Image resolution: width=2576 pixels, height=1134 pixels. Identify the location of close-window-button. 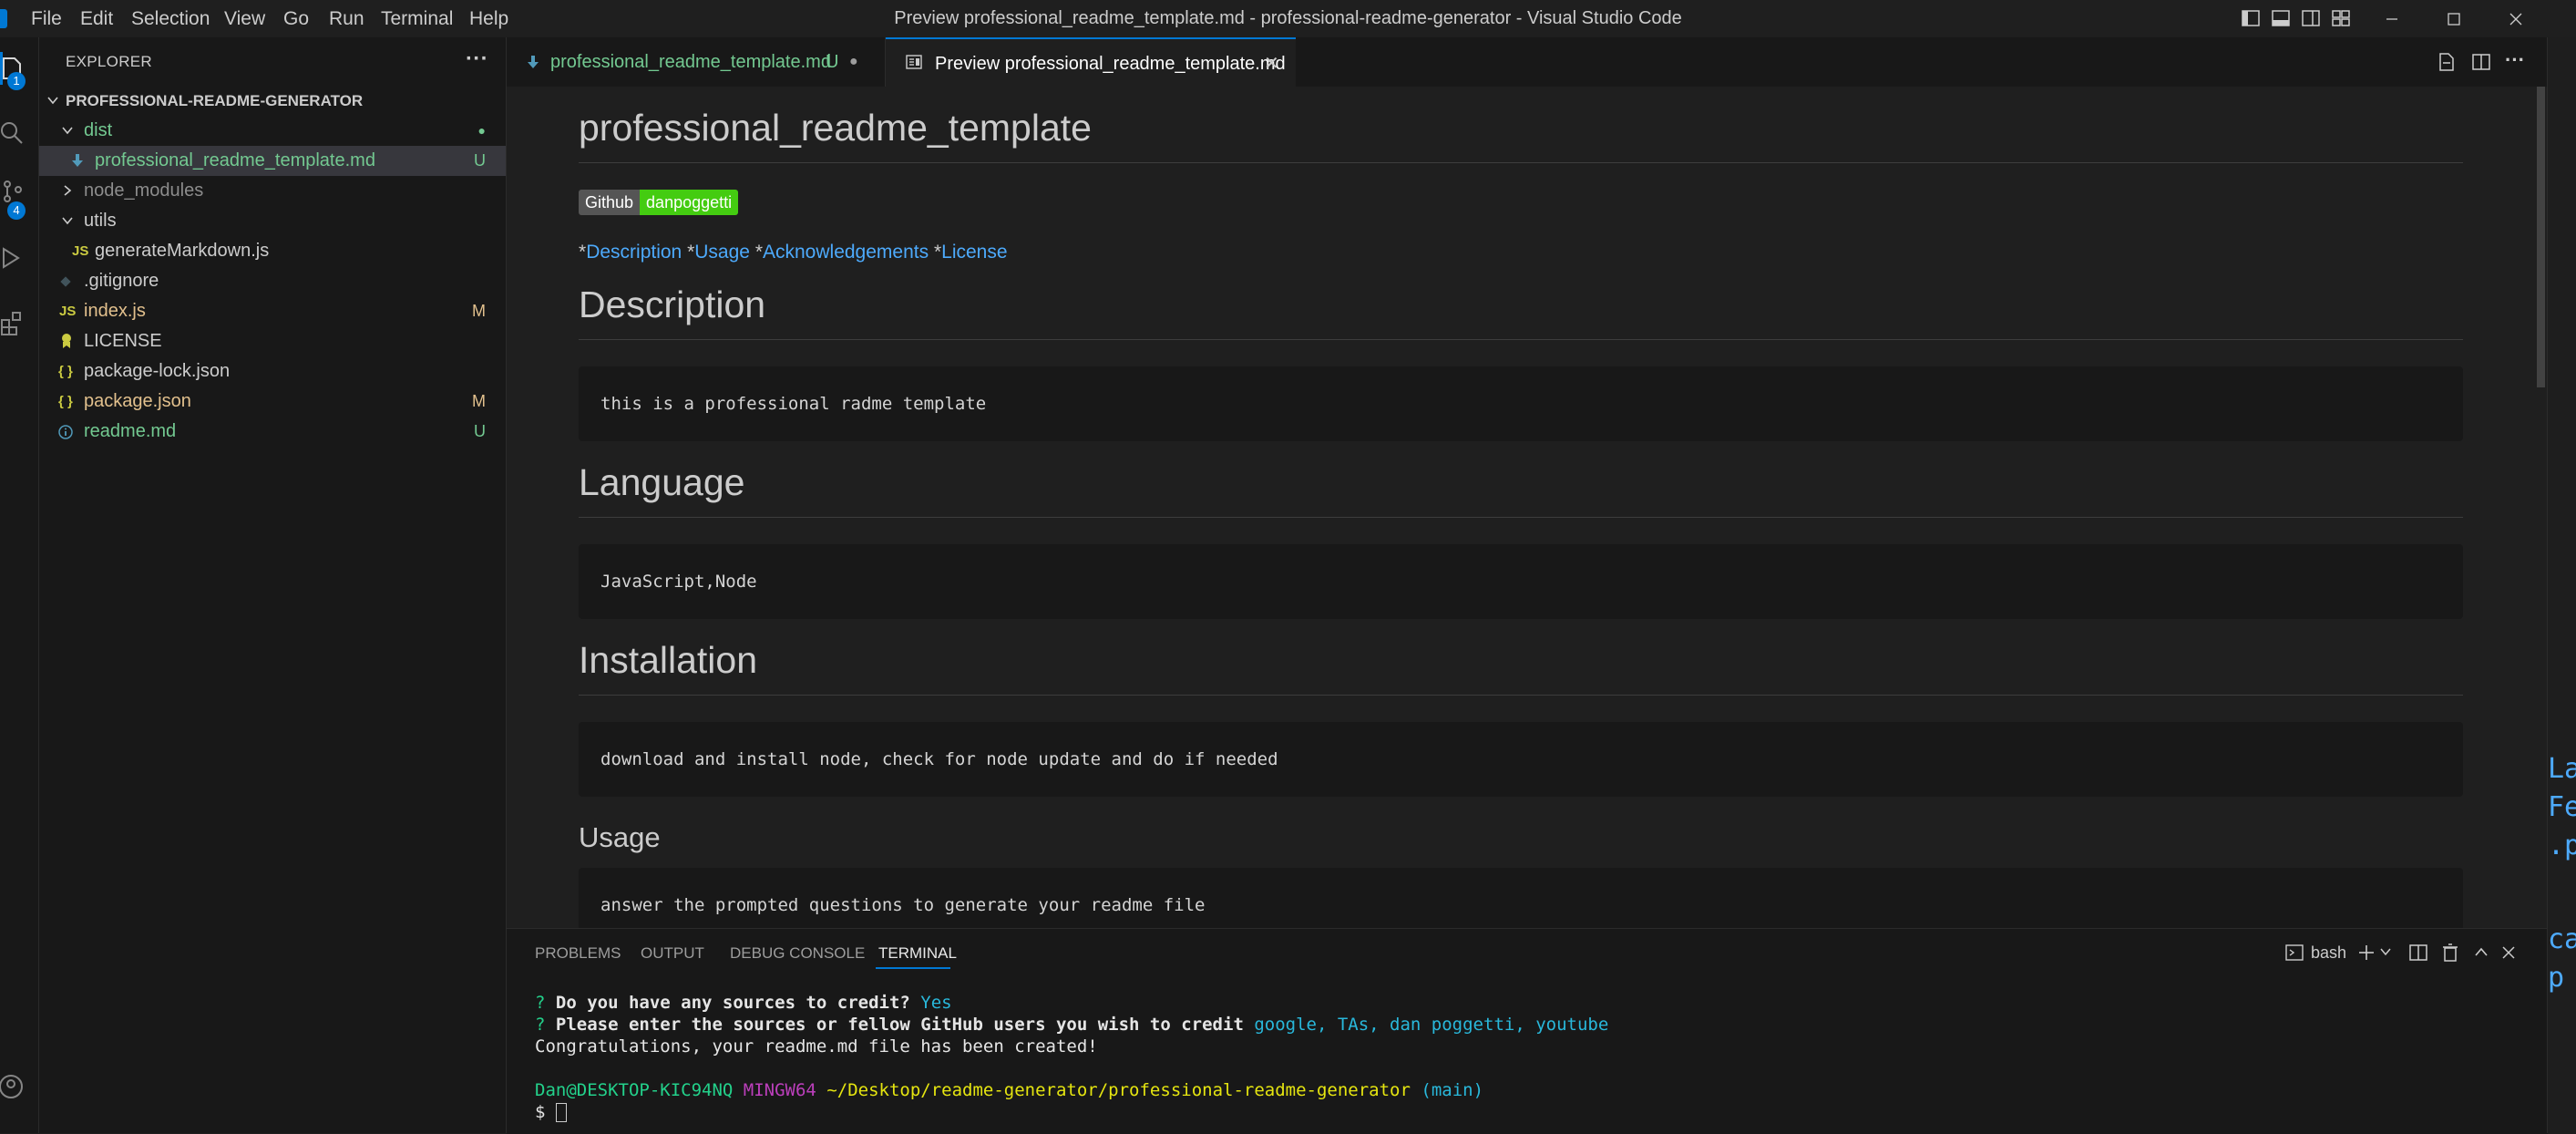
(2516, 18).